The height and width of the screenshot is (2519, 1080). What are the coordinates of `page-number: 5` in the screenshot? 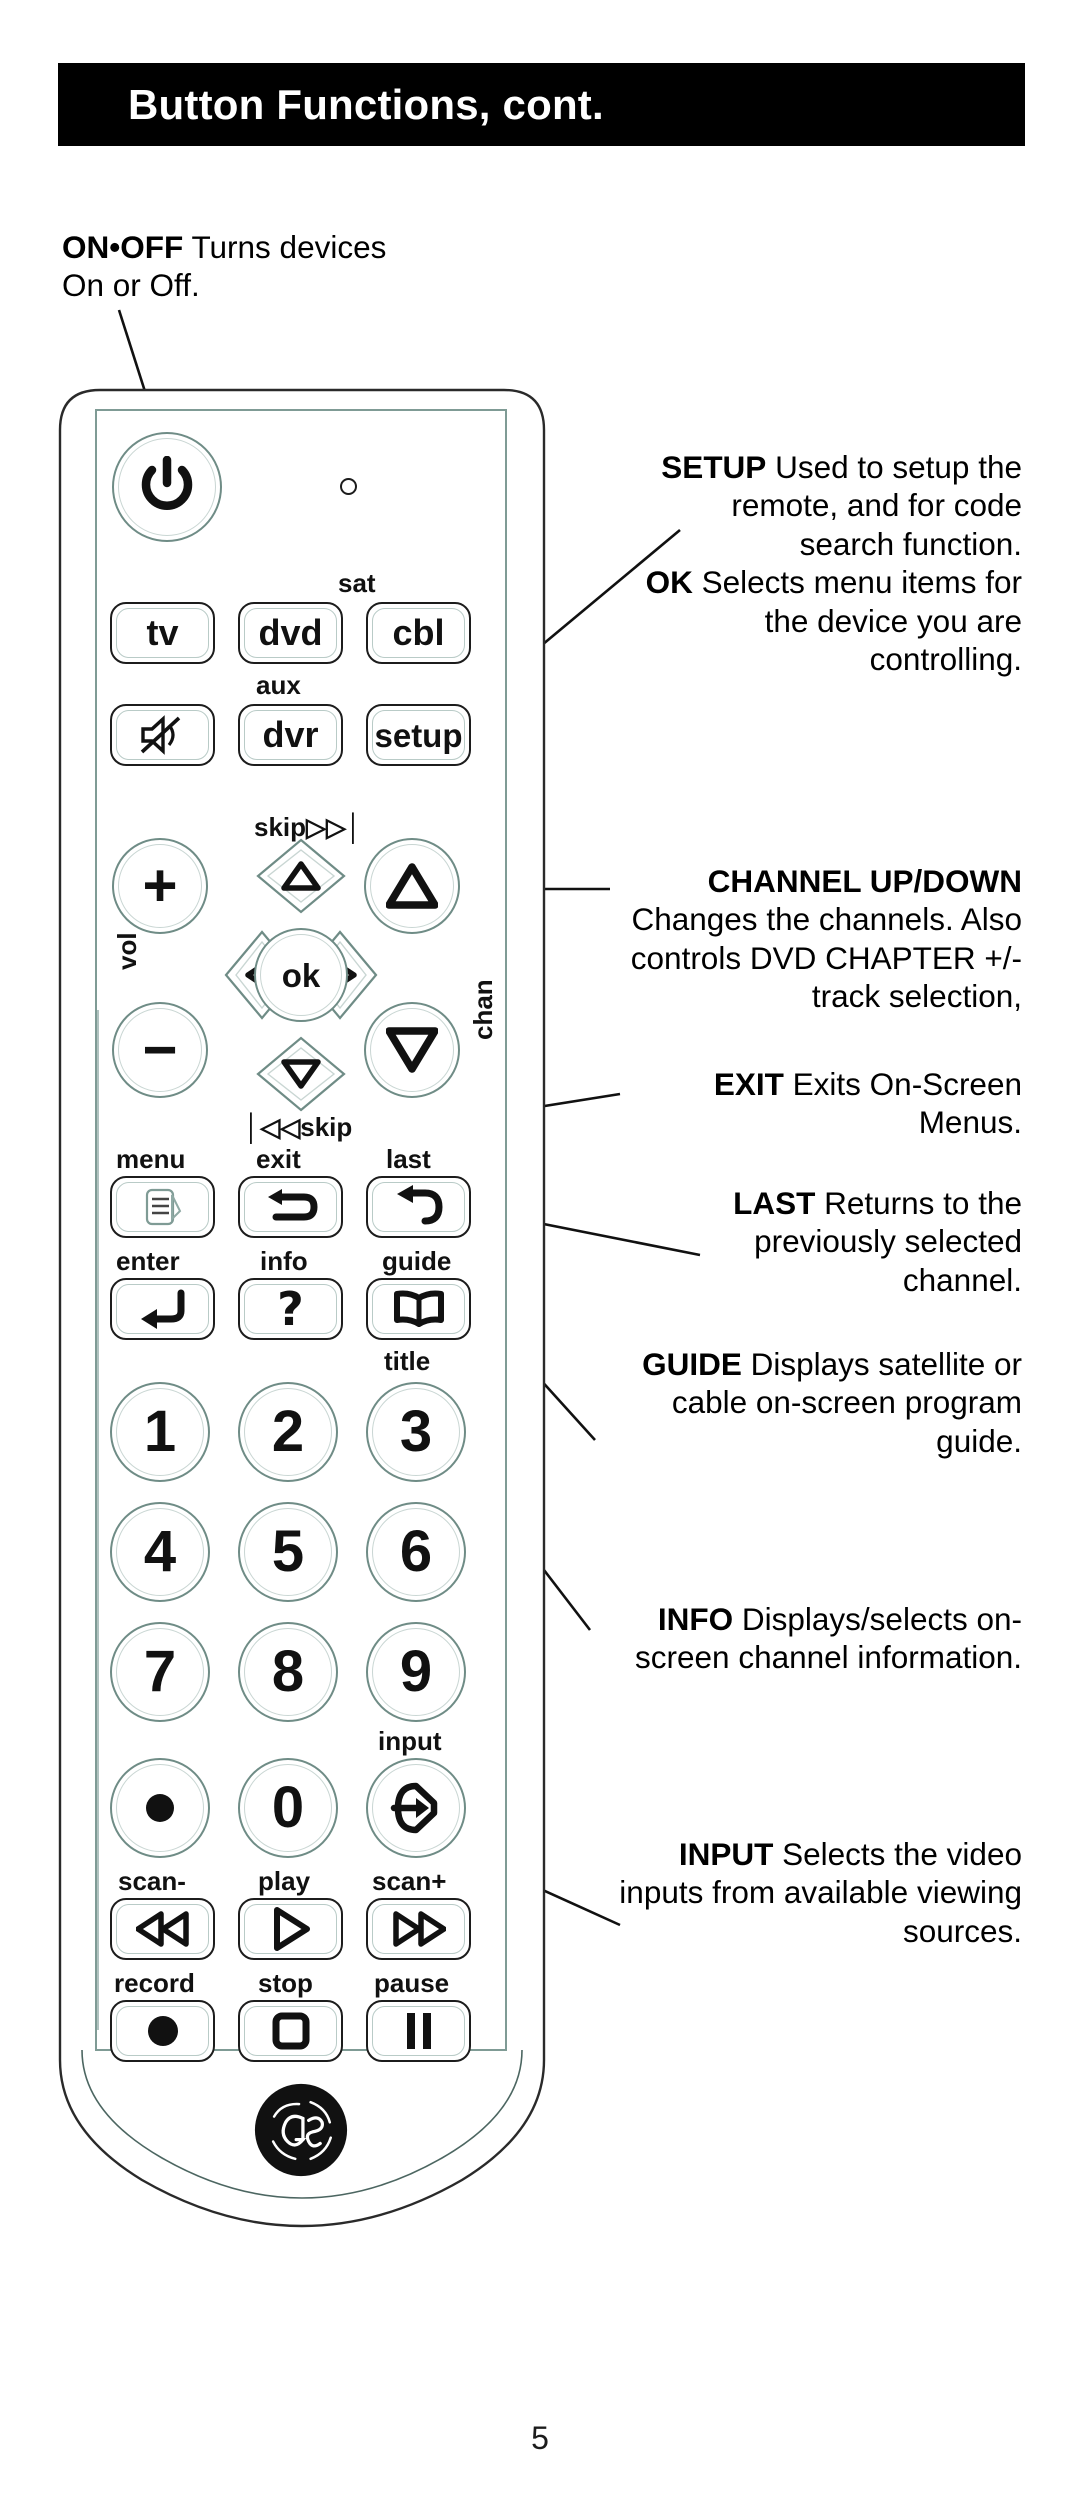 It's located at (540, 2438).